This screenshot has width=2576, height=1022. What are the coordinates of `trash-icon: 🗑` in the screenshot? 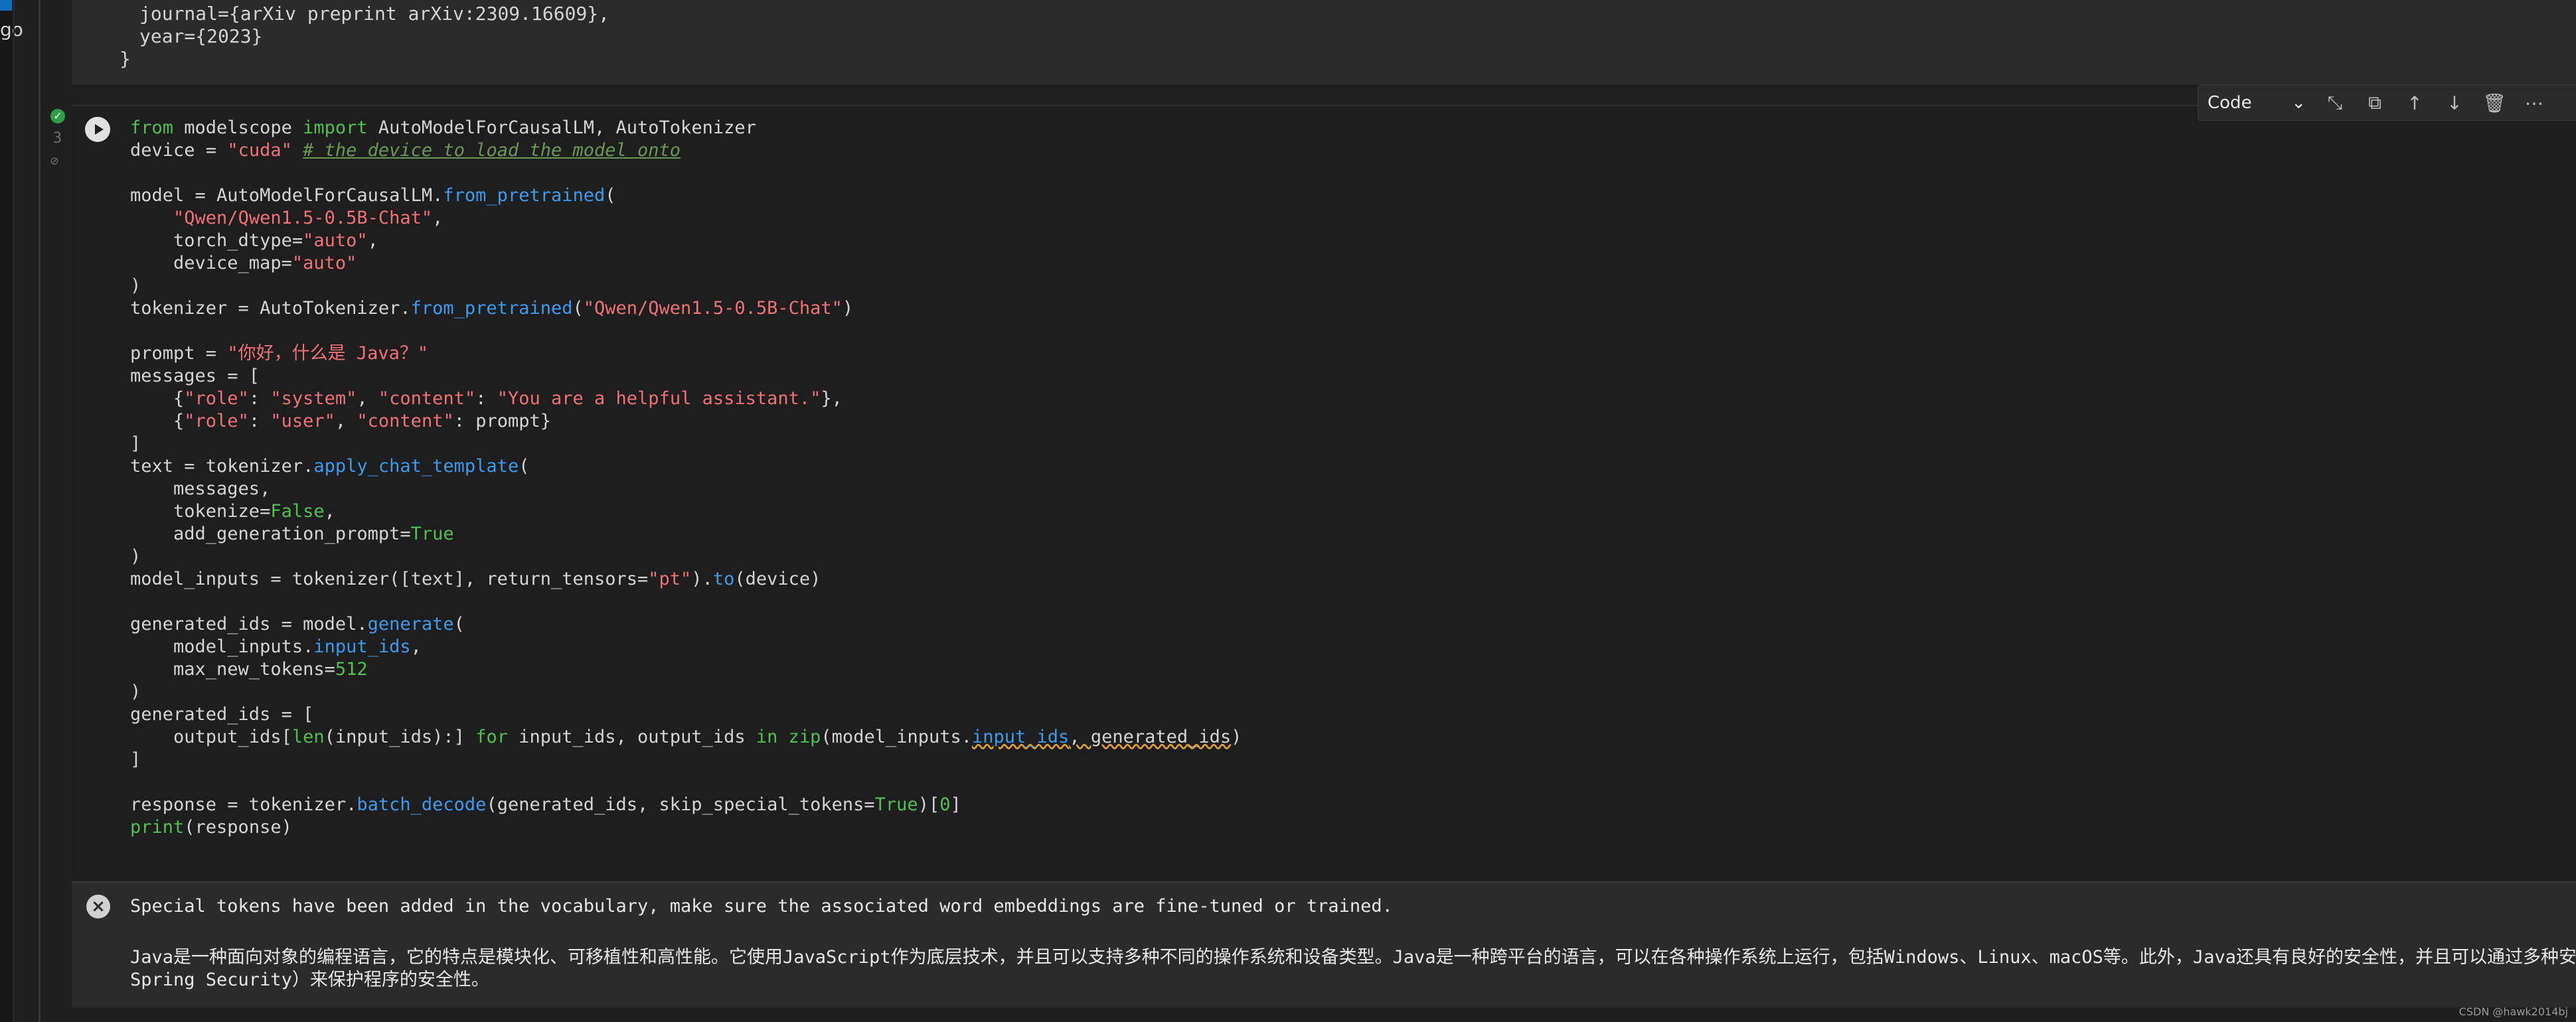 It's located at (2494, 103).